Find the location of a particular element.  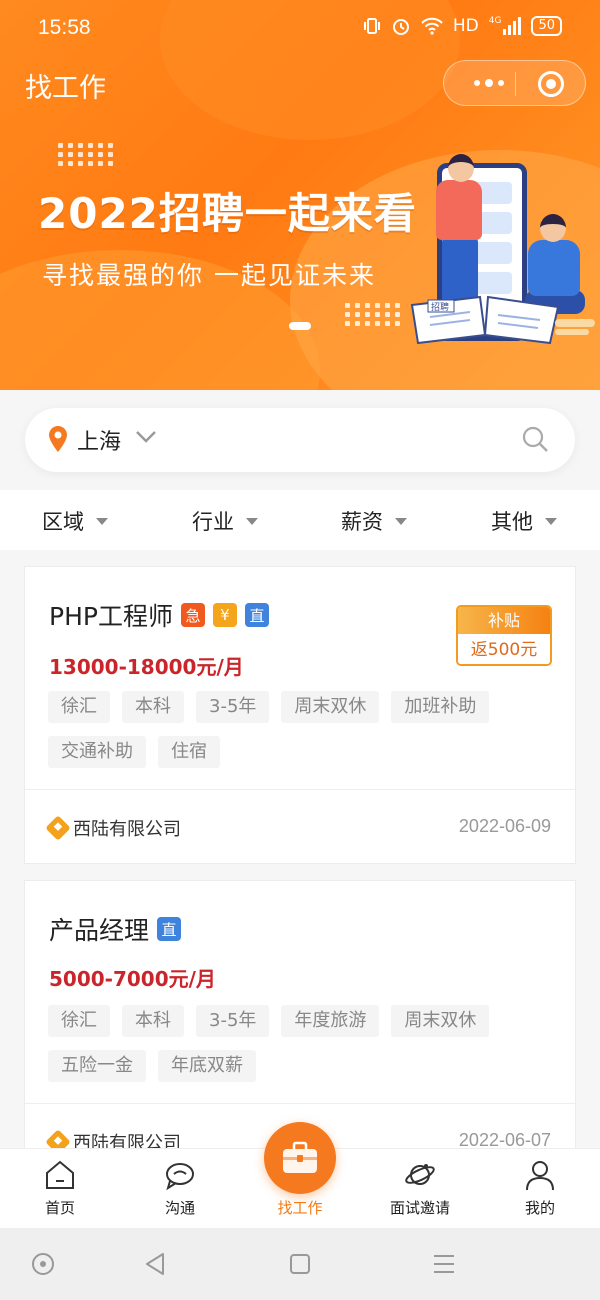

city-selector: 上海 is located at coordinates (99, 440).